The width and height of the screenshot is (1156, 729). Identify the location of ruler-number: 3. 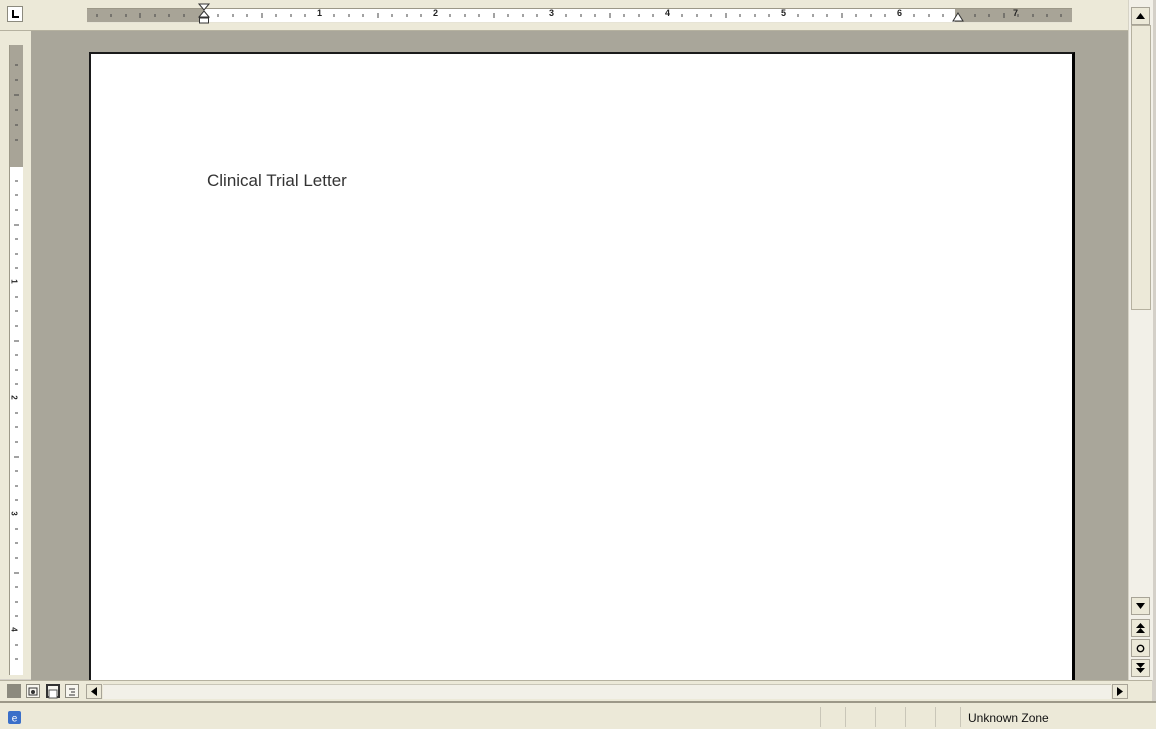
(552, 13).